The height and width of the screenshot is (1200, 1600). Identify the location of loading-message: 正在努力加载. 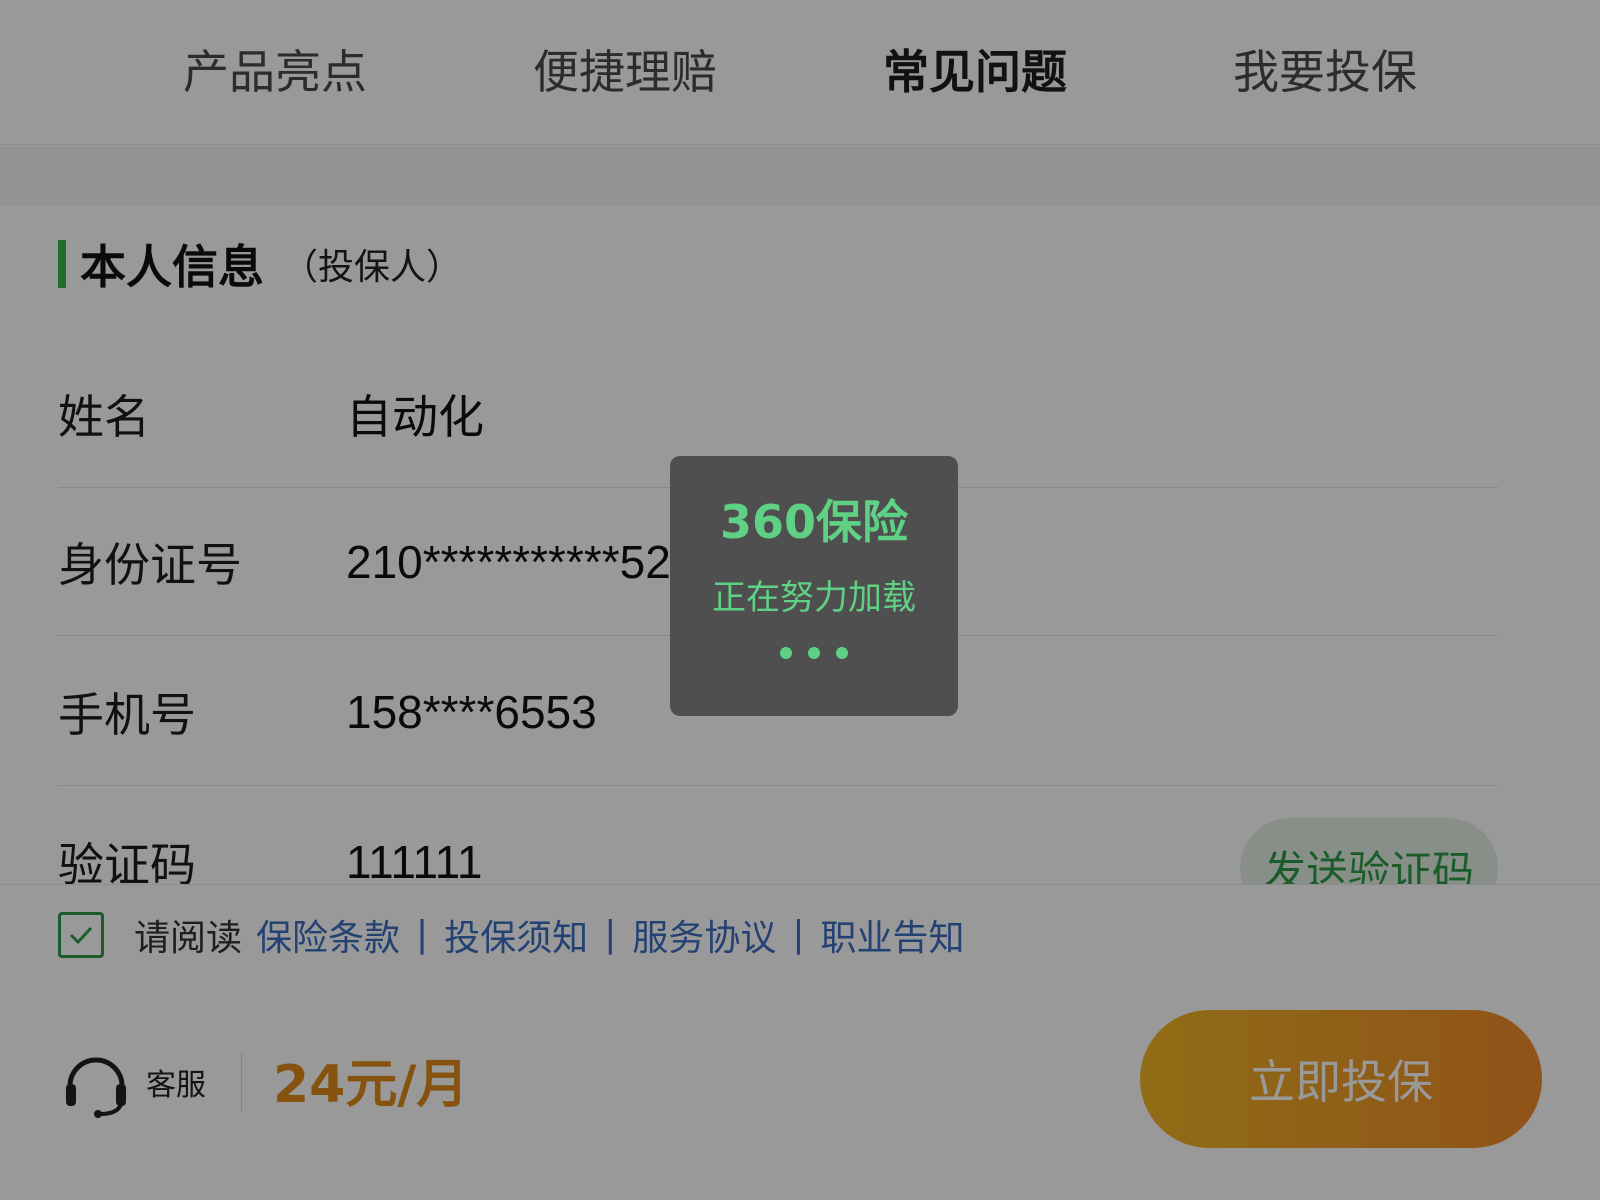
(814, 598).